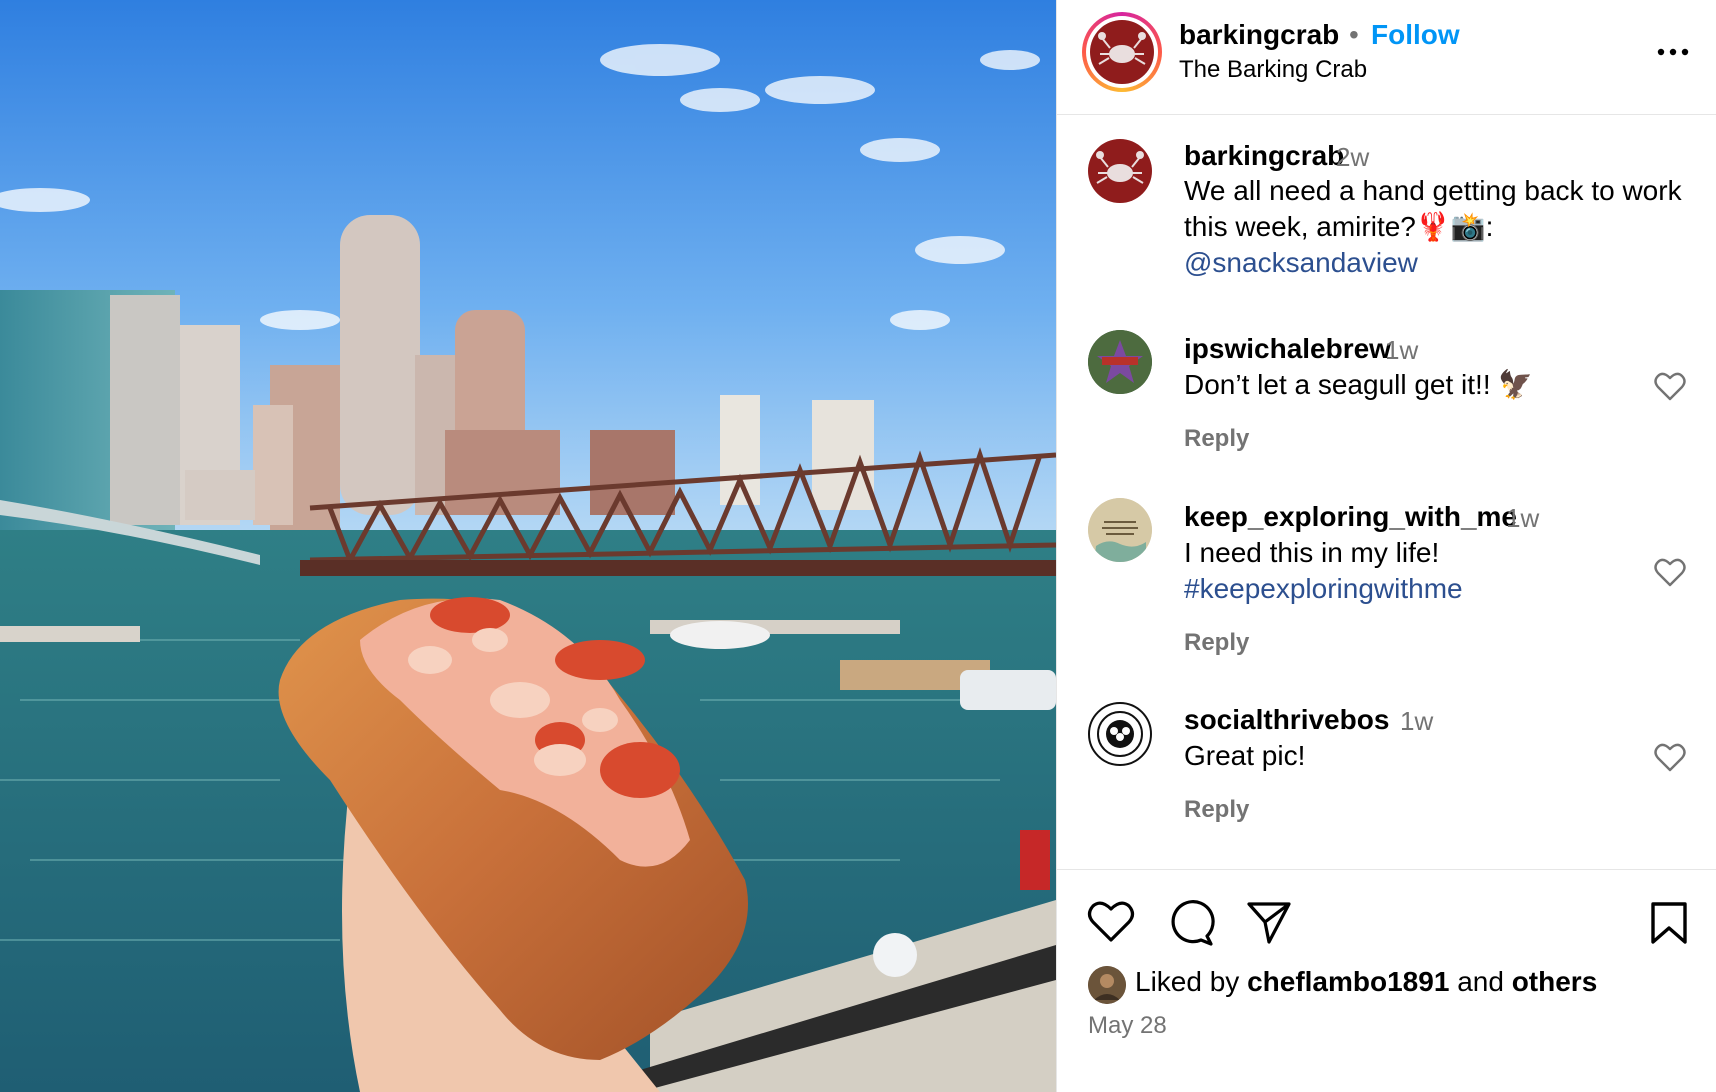  I want to click on caption-avatar, so click(1120, 171).